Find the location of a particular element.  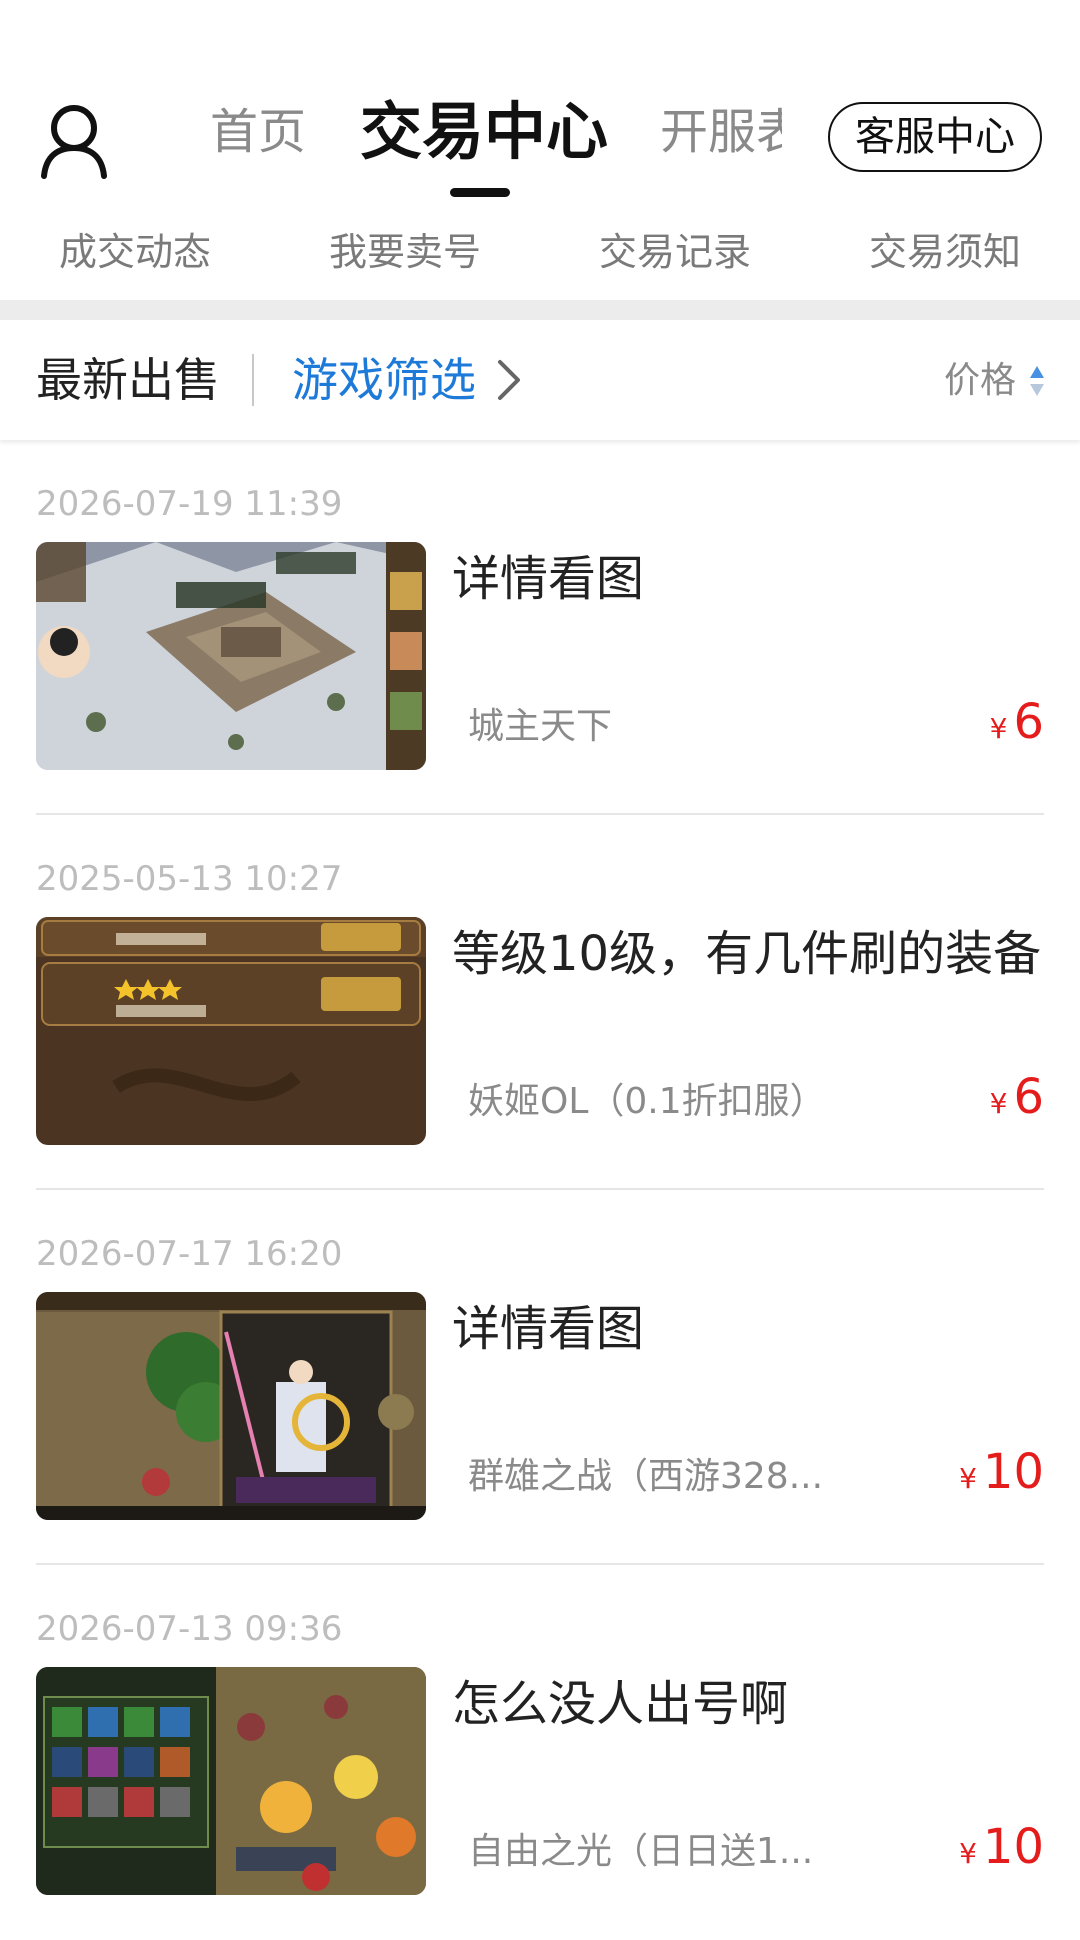

latest-sale-label: 最新出售 is located at coordinates (128, 380).